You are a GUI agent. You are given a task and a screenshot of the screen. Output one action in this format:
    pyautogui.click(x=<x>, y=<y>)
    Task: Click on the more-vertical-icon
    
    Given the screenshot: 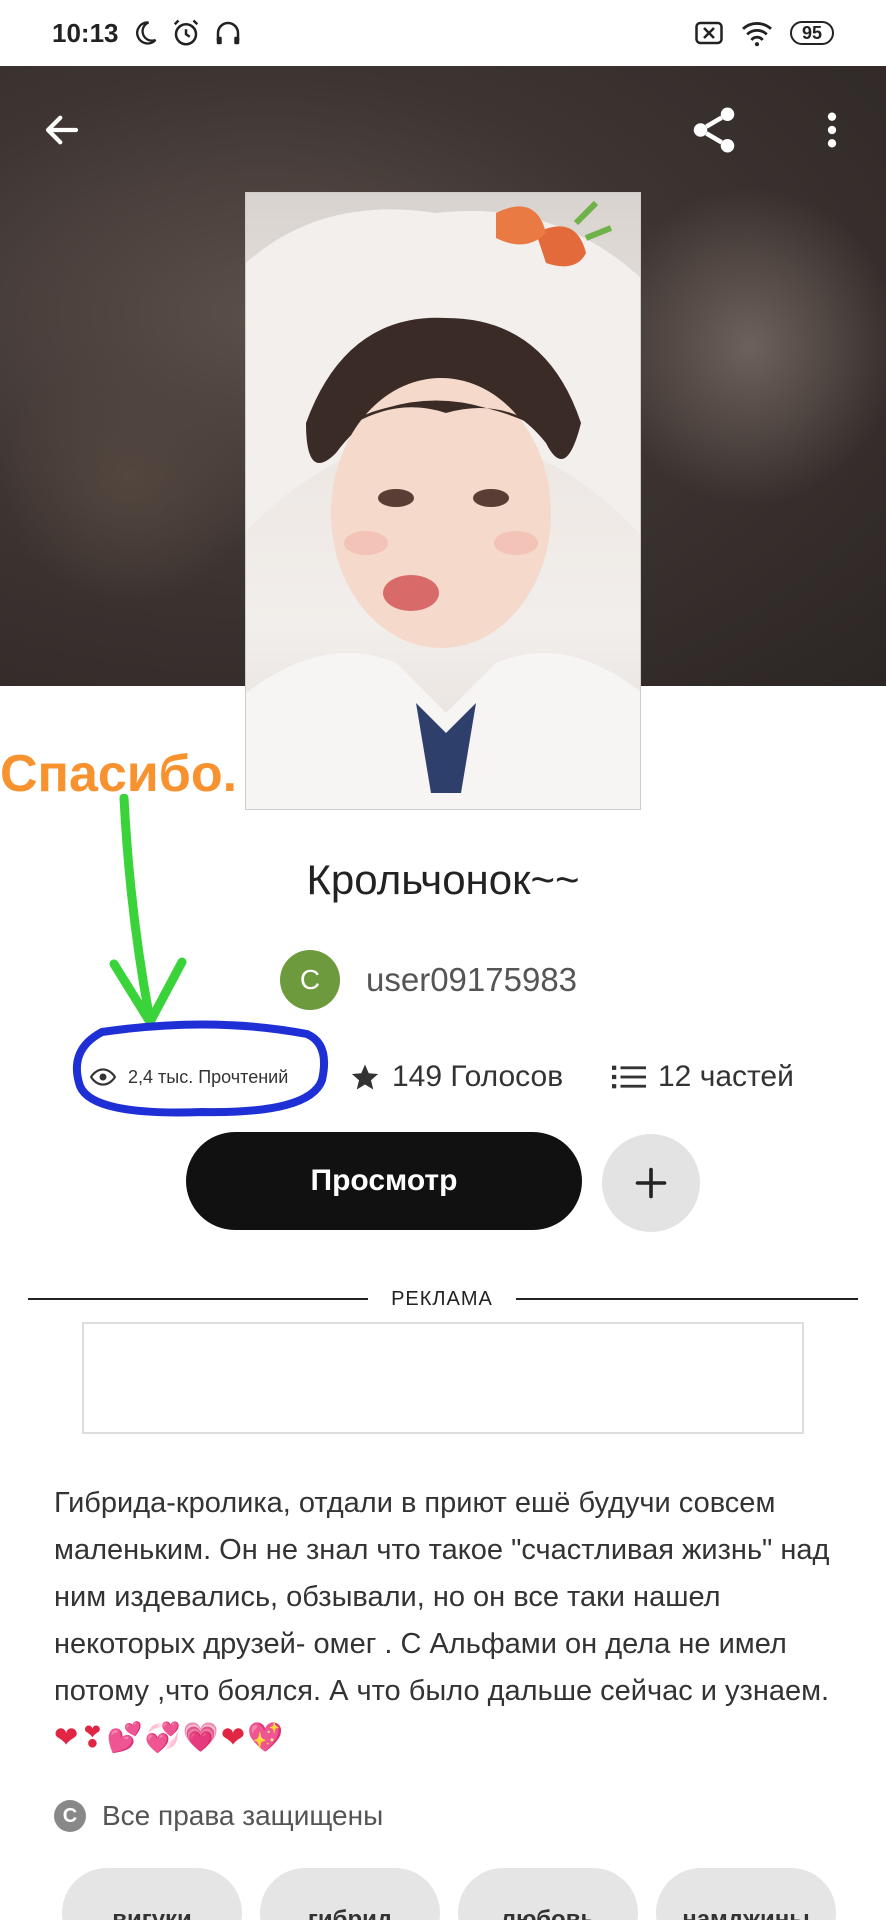 What is the action you would take?
    pyautogui.click(x=832, y=130)
    